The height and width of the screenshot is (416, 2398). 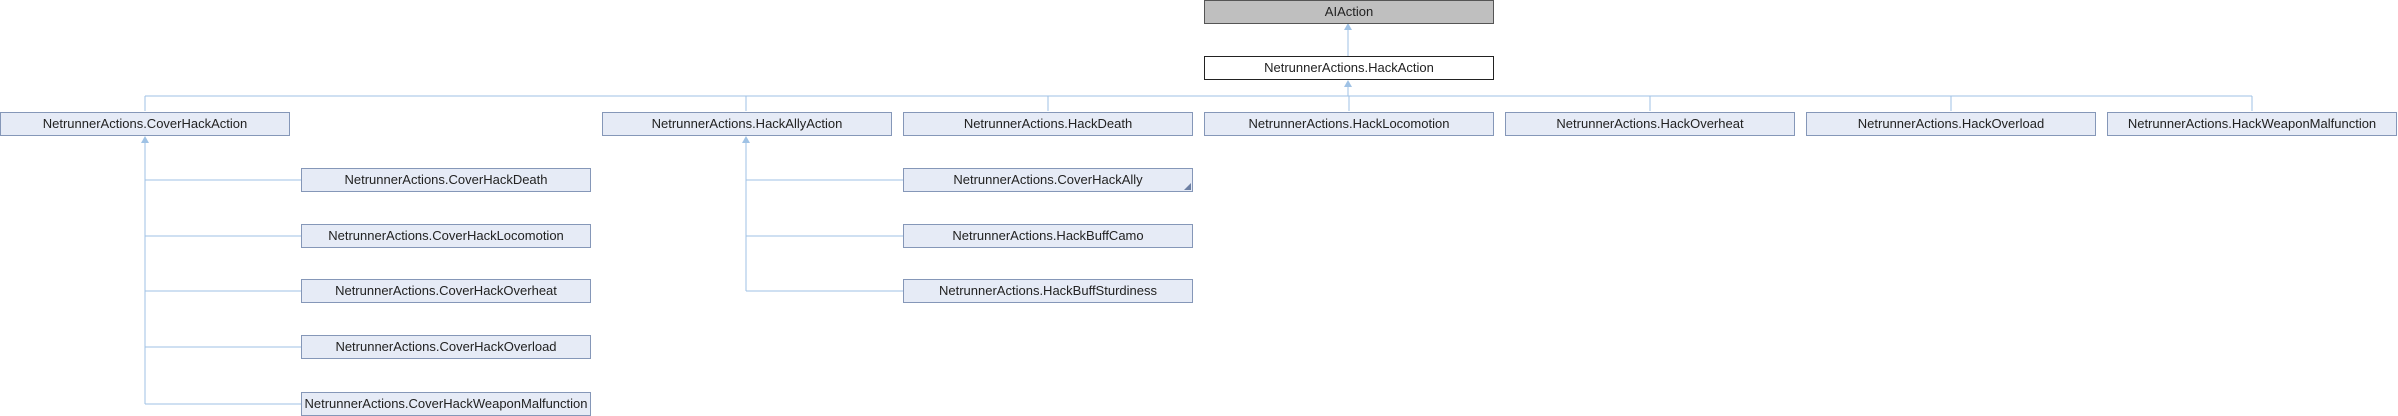 I want to click on node-hack-weapon-malfunction: NetrunnerActions.HackWeaponMalfunction, so click(x=2252, y=124).